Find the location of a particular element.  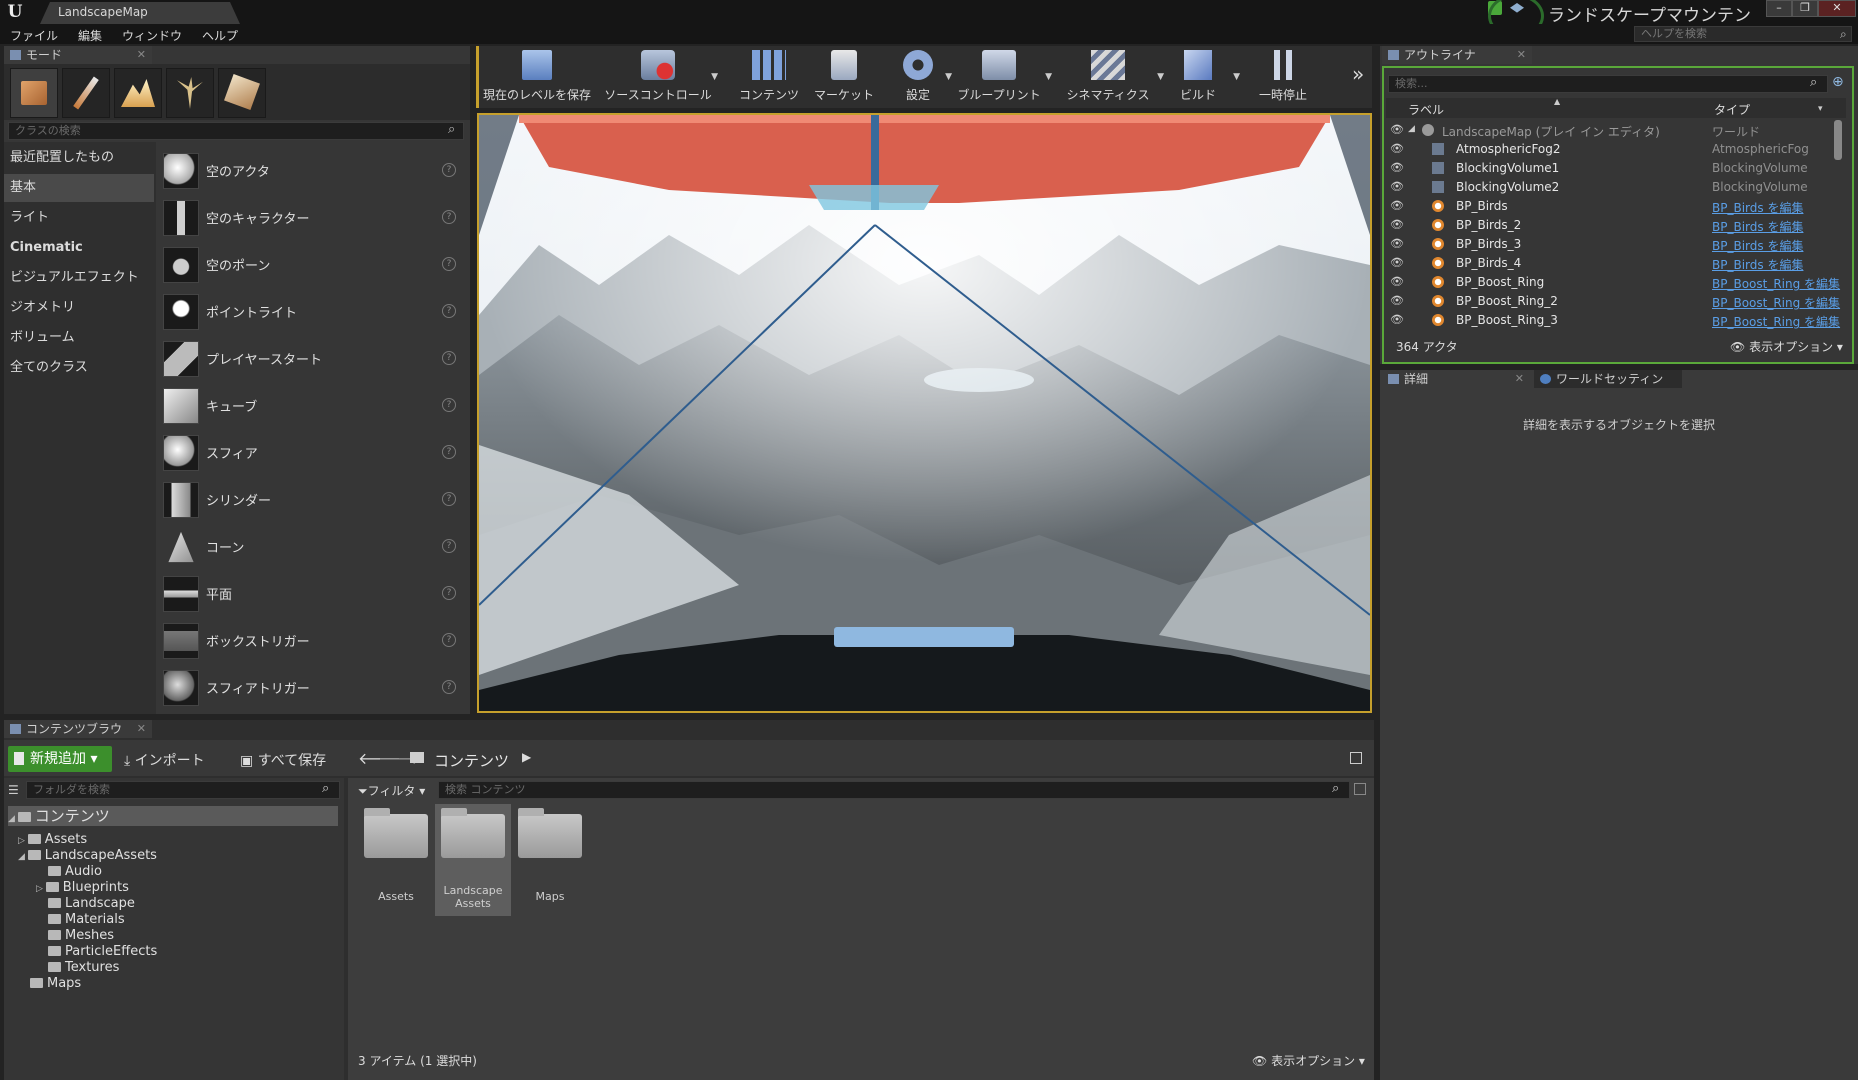

menu-window: ウィンドウ is located at coordinates (152, 35).